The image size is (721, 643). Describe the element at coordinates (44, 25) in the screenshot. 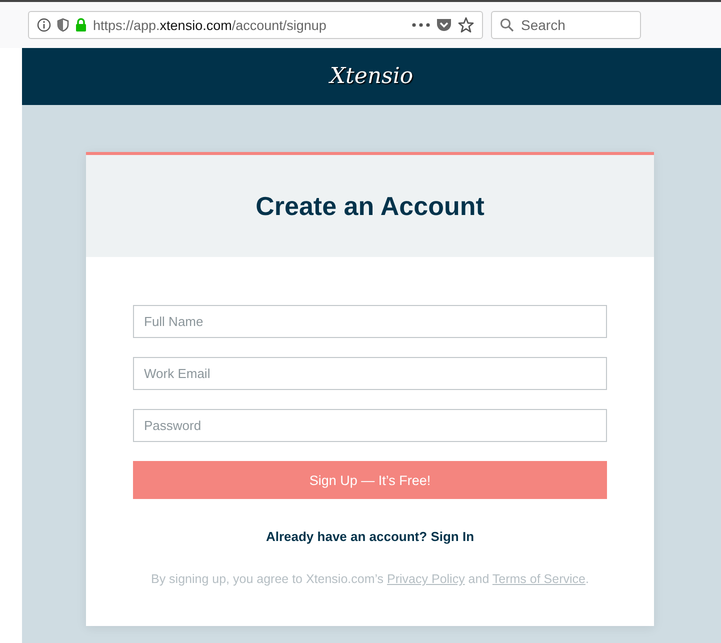

I see `info-icon` at that location.